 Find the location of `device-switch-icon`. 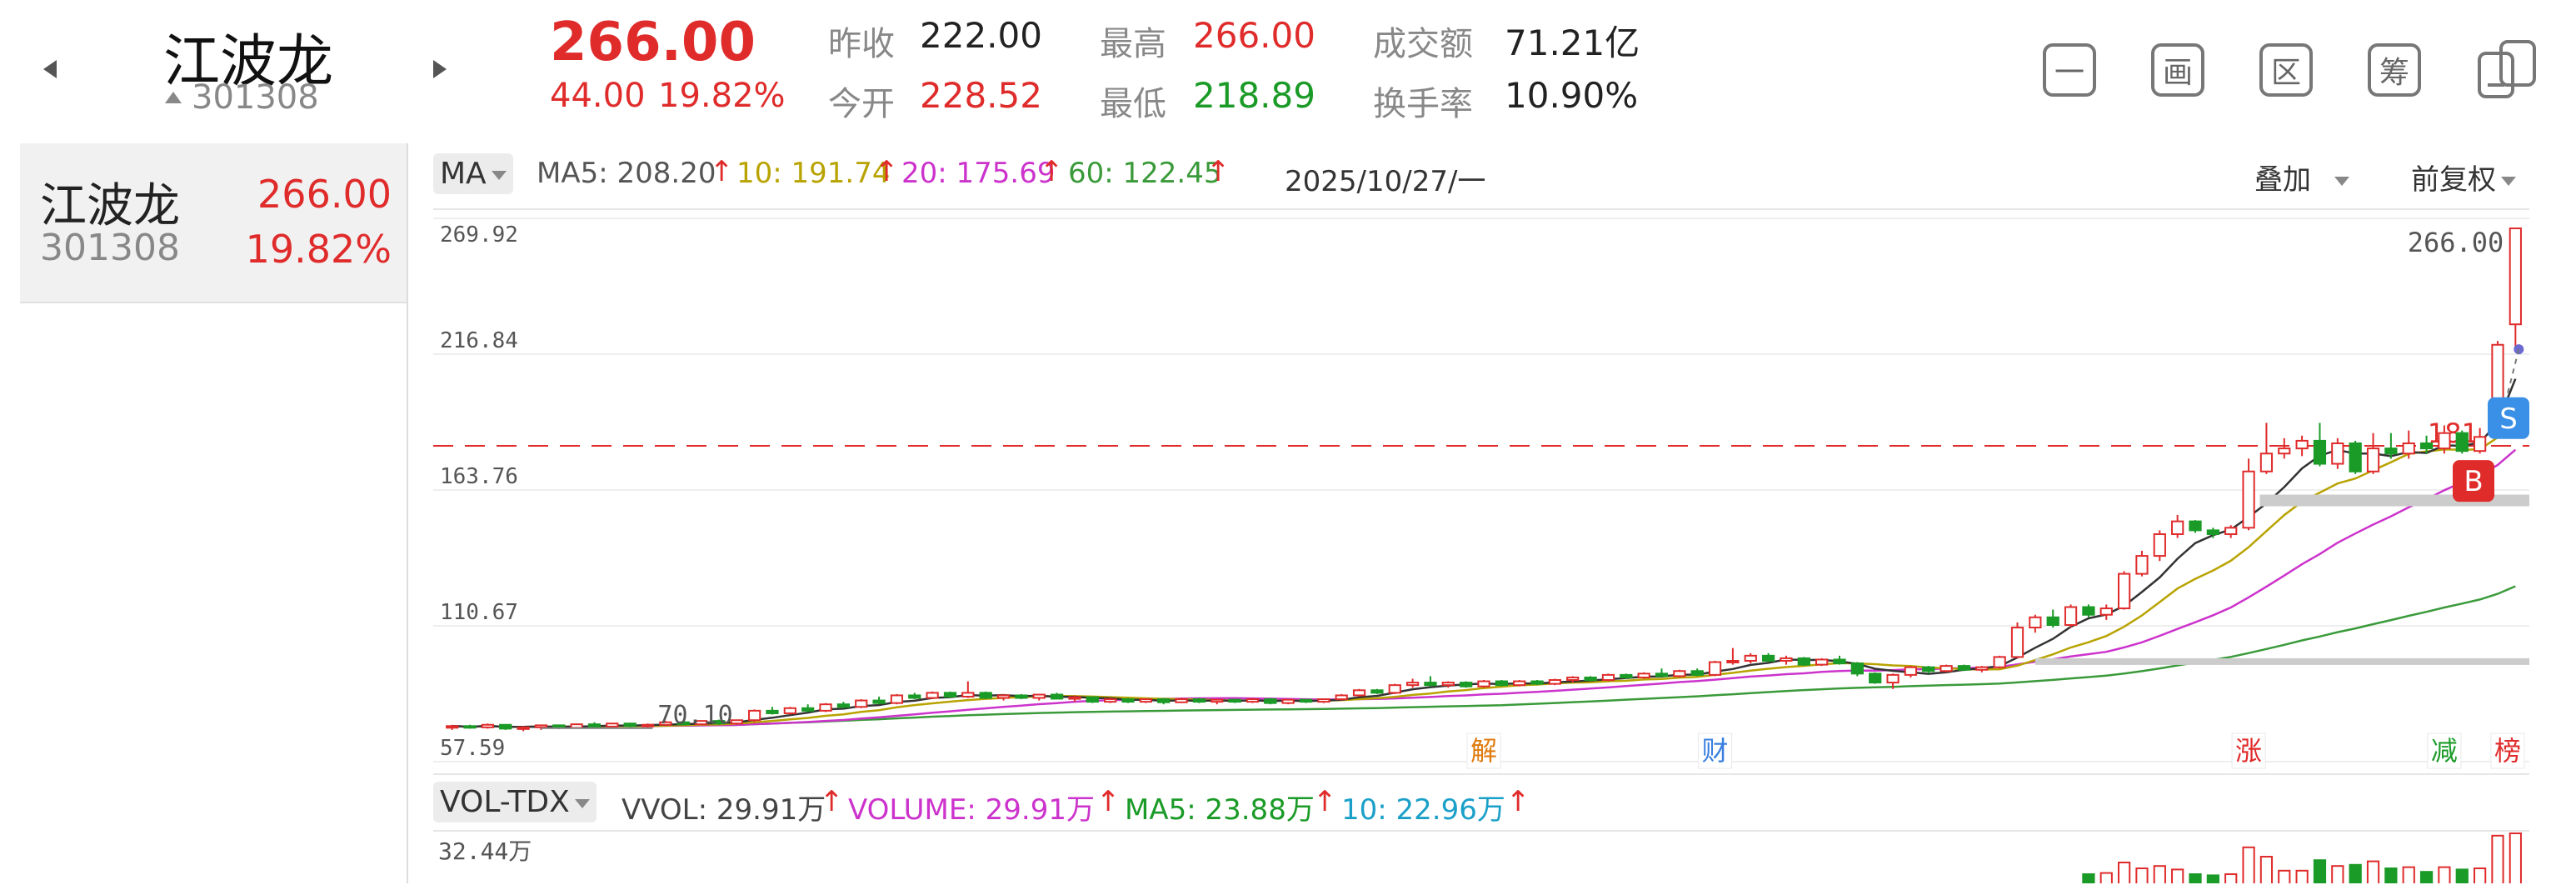

device-switch-icon is located at coordinates (2507, 68).